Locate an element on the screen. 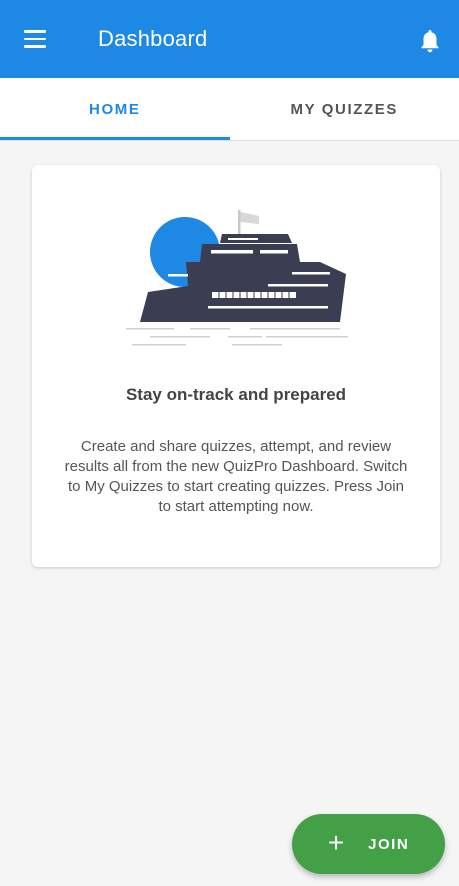 The height and width of the screenshot is (886, 459). bell-icon is located at coordinates (430, 41).